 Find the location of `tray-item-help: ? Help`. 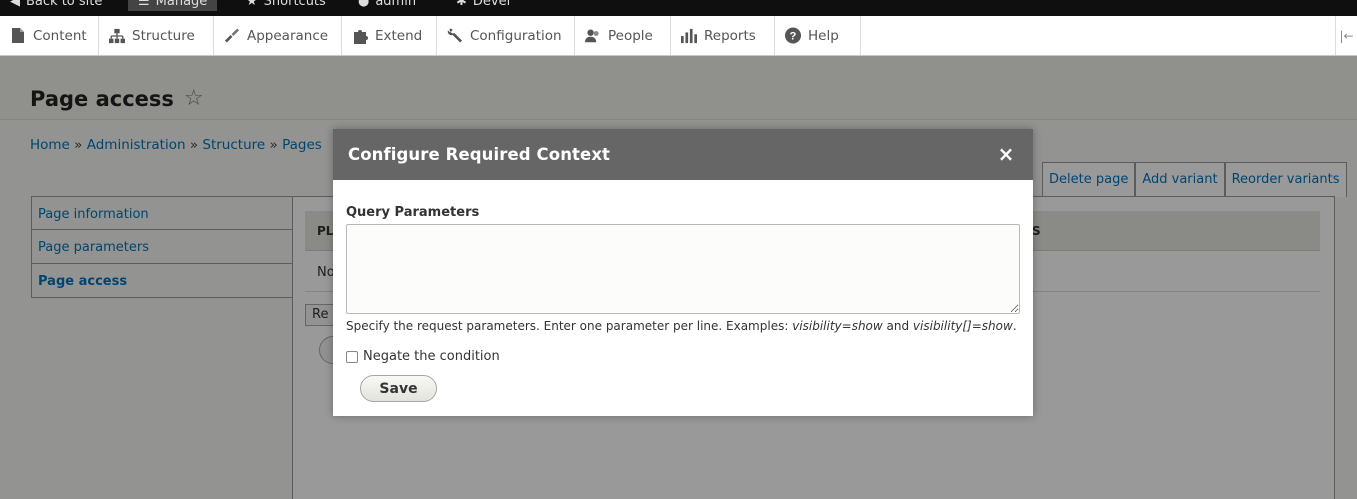

tray-item-help: ? Help is located at coordinates (818, 35).